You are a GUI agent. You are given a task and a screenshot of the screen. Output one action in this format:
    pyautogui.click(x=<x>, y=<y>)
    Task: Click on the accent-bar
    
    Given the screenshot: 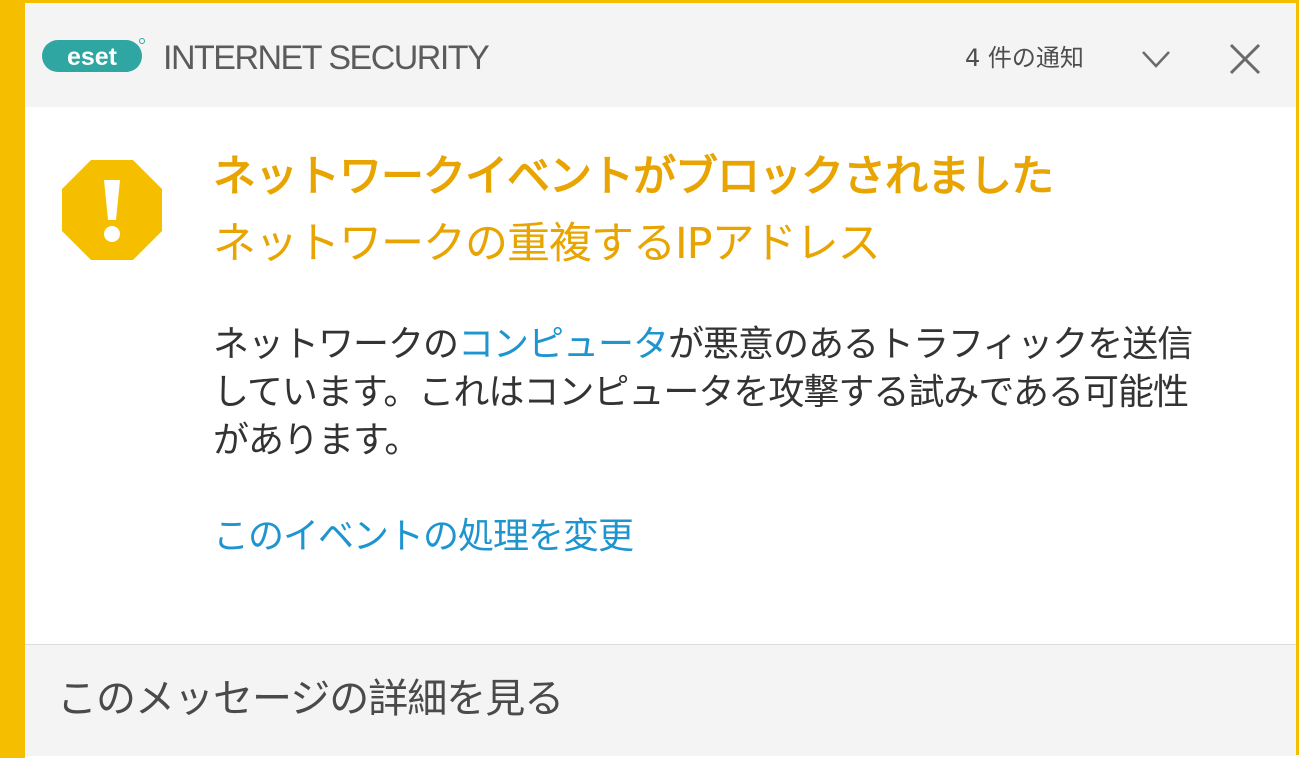 What is the action you would take?
    pyautogui.click(x=12, y=379)
    